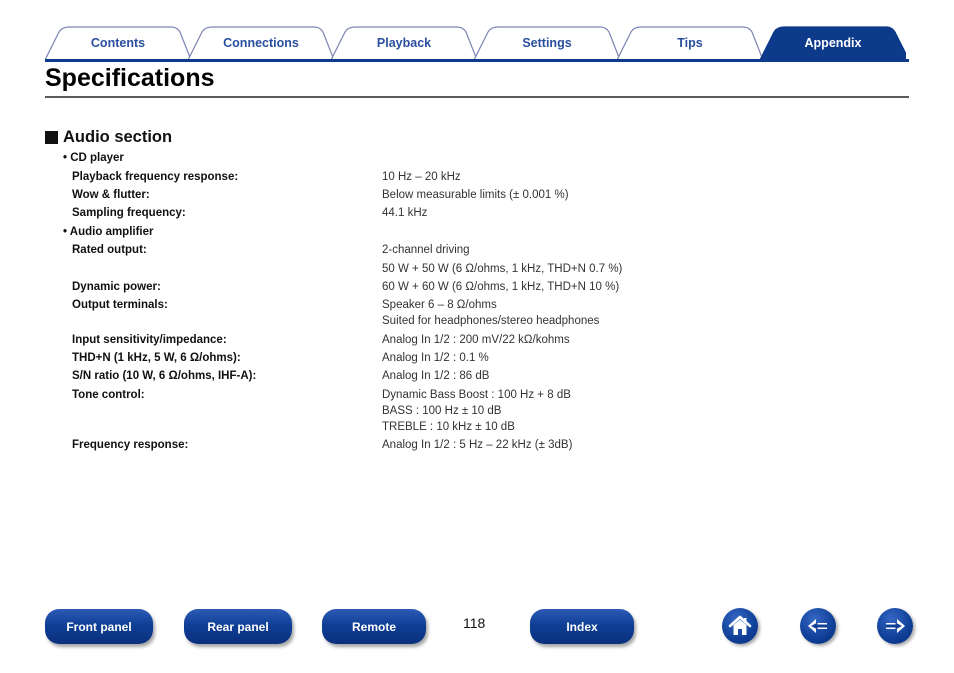 The width and height of the screenshot is (954, 673). Describe the element at coordinates (164, 376) in the screenshot. I see `spec-label: S/N ratio (10 W, 6 Ω/ohms, IHF-A):` at that location.